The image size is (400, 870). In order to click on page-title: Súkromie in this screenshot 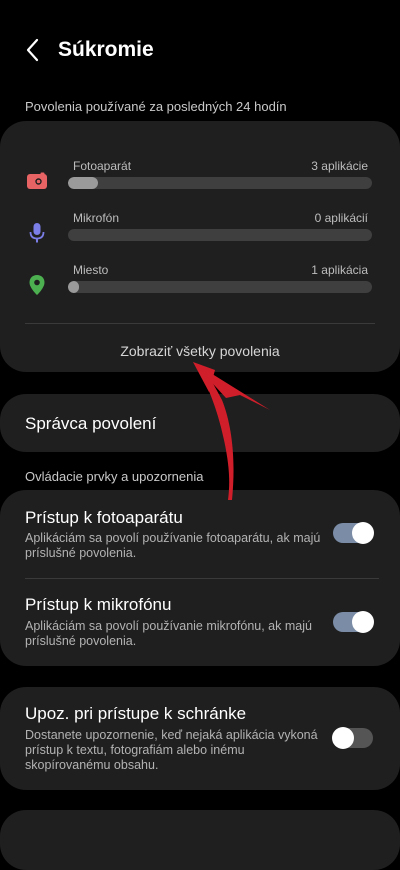, I will do `click(106, 49)`.